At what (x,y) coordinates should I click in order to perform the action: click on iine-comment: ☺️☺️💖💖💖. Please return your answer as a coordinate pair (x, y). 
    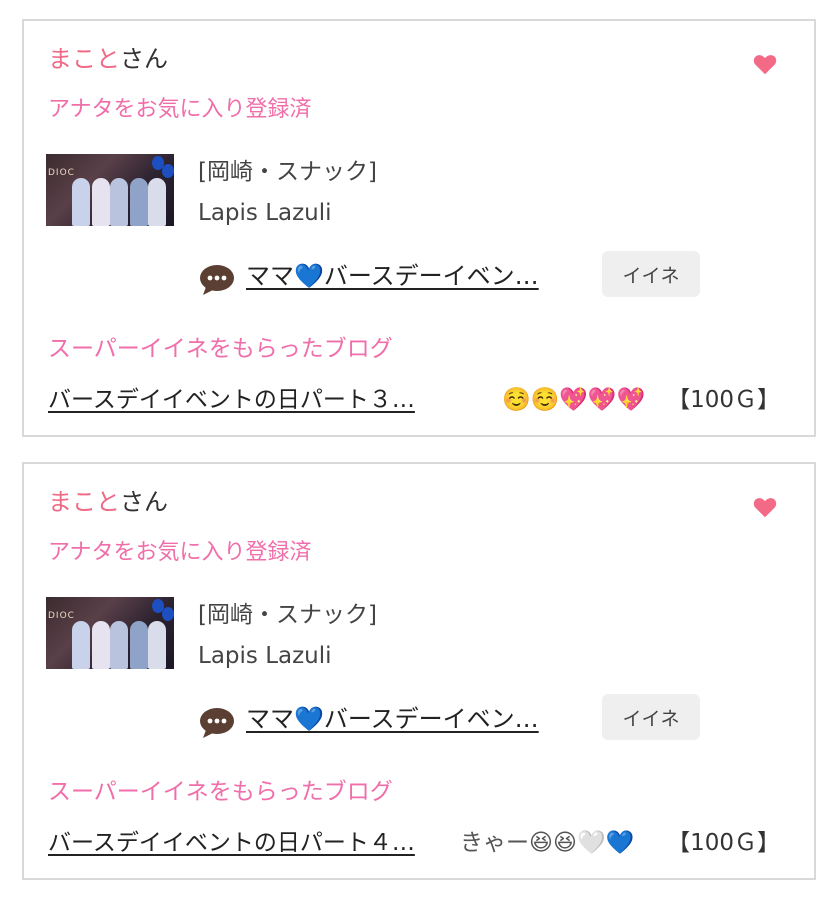
    Looking at the image, I should click on (574, 400).